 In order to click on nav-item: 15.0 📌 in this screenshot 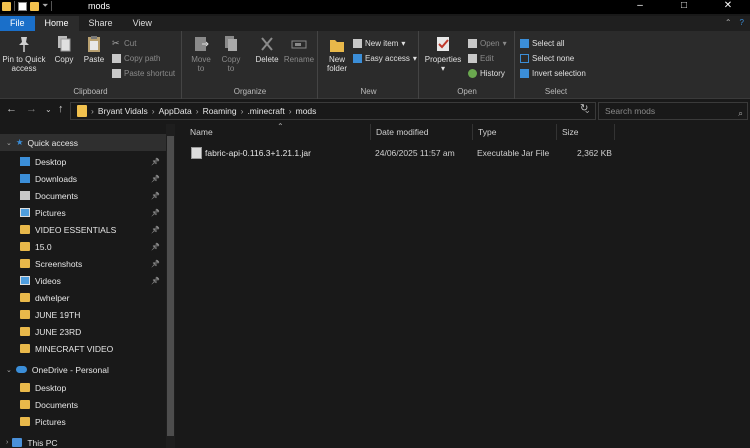, I will do `click(83, 246)`.